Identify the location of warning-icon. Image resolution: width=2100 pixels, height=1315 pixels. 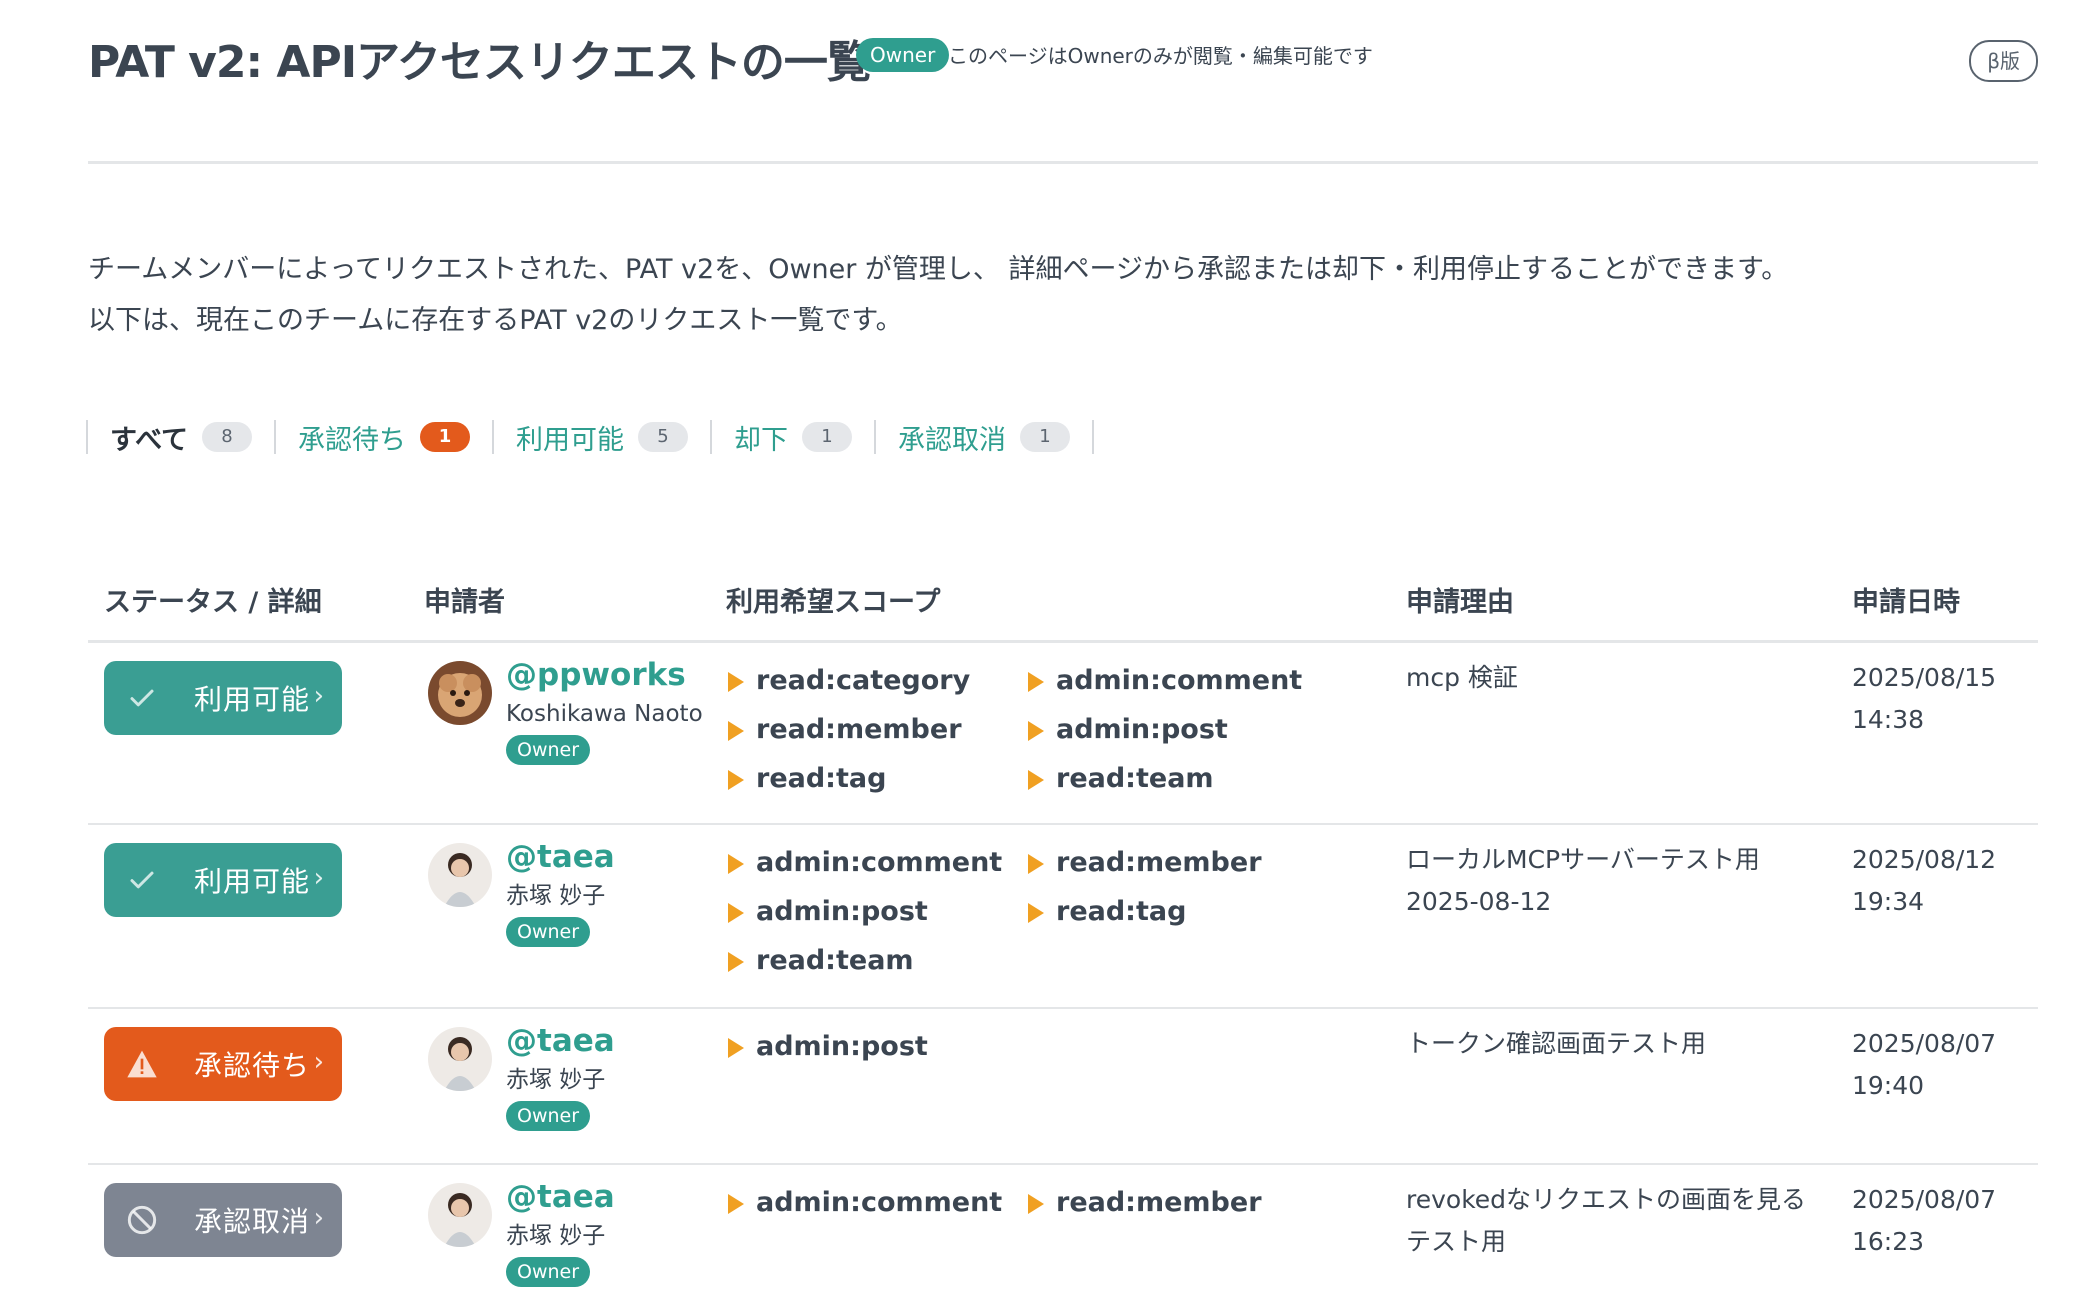
(142, 1064).